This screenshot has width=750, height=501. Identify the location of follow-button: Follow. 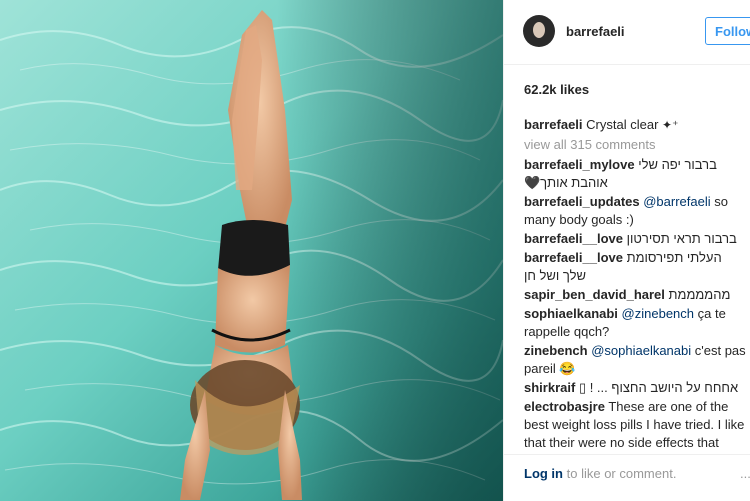
(727, 31).